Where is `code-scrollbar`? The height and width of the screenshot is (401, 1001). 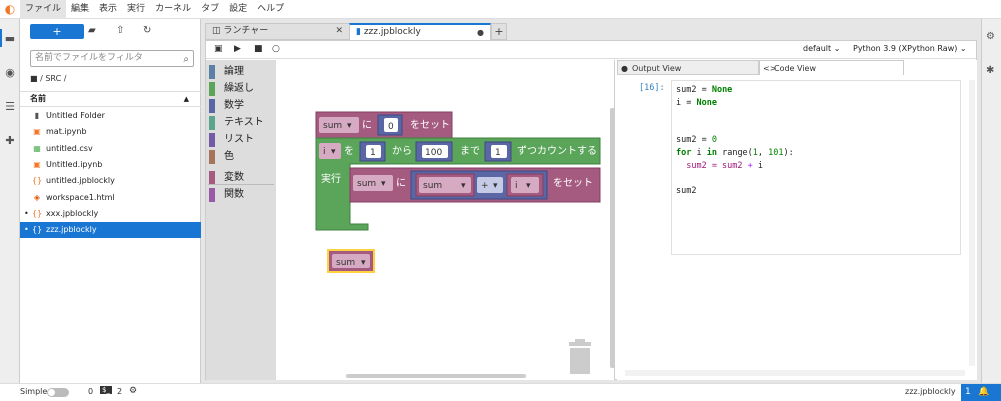 code-scrollbar is located at coordinates (972, 223).